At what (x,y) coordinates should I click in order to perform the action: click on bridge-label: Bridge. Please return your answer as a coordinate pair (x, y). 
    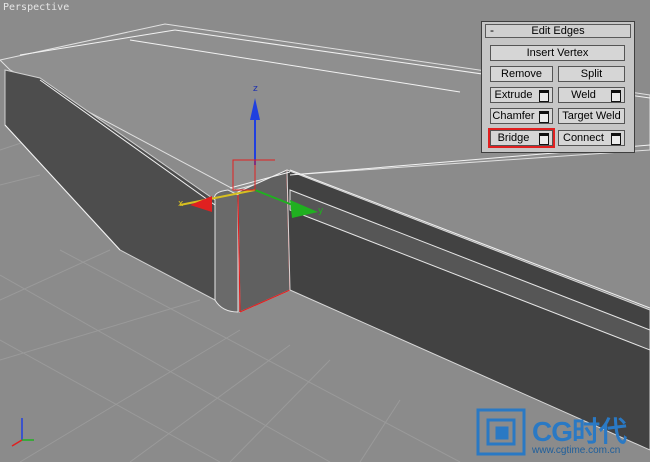
    Looking at the image, I should click on (513, 138).